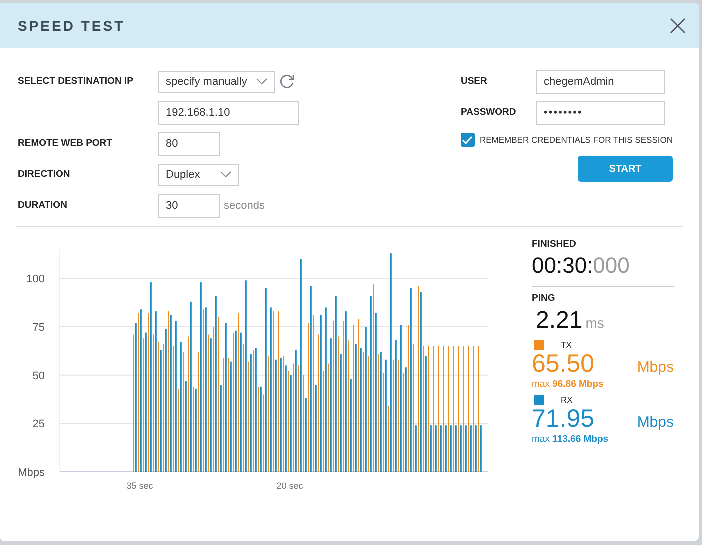  I want to click on rate-value: 65.50, so click(563, 364).